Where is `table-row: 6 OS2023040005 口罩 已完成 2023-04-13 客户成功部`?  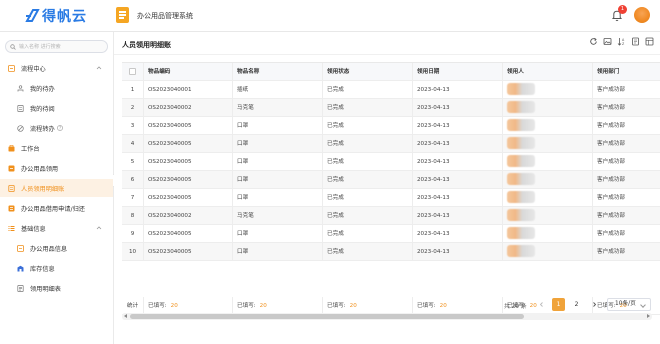 table-row: 6 OS2023040005 口罩 已完成 2023-04-13 客户成功部 is located at coordinates (391, 180).